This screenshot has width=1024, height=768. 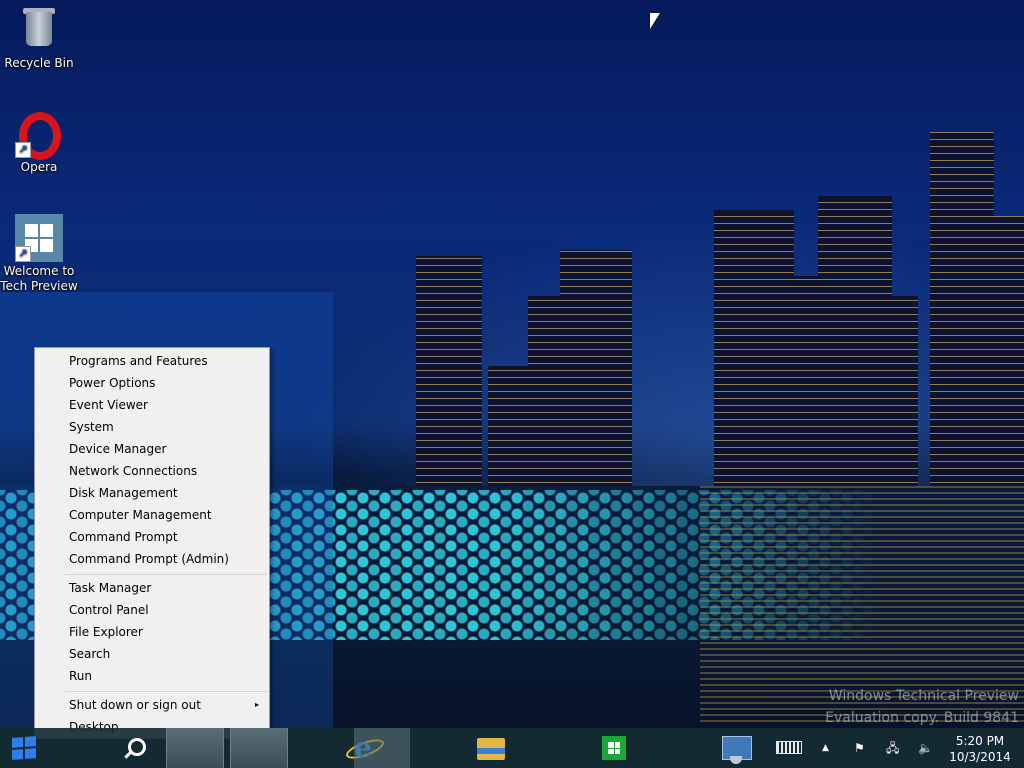 I want to click on taskbar-internet-explorer: e, so click(x=276, y=748).